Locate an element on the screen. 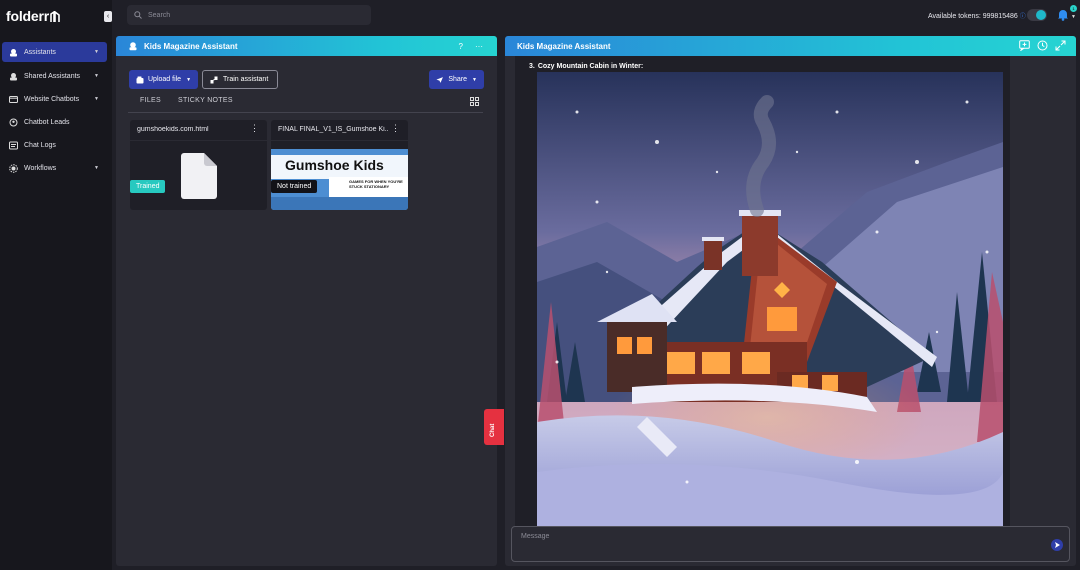 Image resolution: width=1080 pixels, height=570 pixels. share-button: Share ▼ is located at coordinates (456, 79).